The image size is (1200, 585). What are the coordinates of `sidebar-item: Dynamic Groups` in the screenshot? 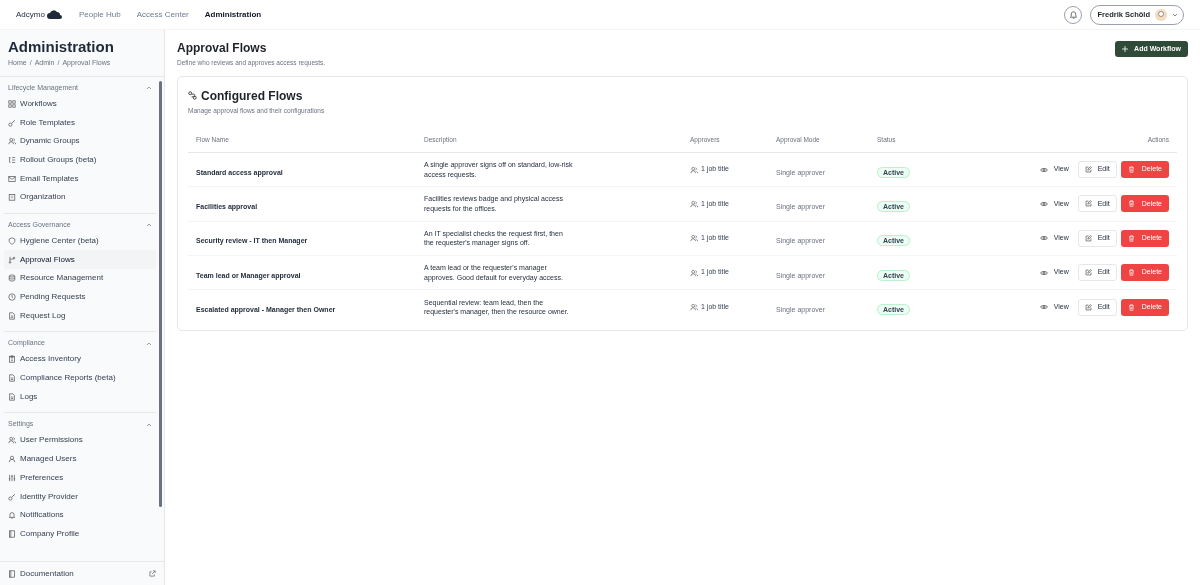 It's located at (80, 141).